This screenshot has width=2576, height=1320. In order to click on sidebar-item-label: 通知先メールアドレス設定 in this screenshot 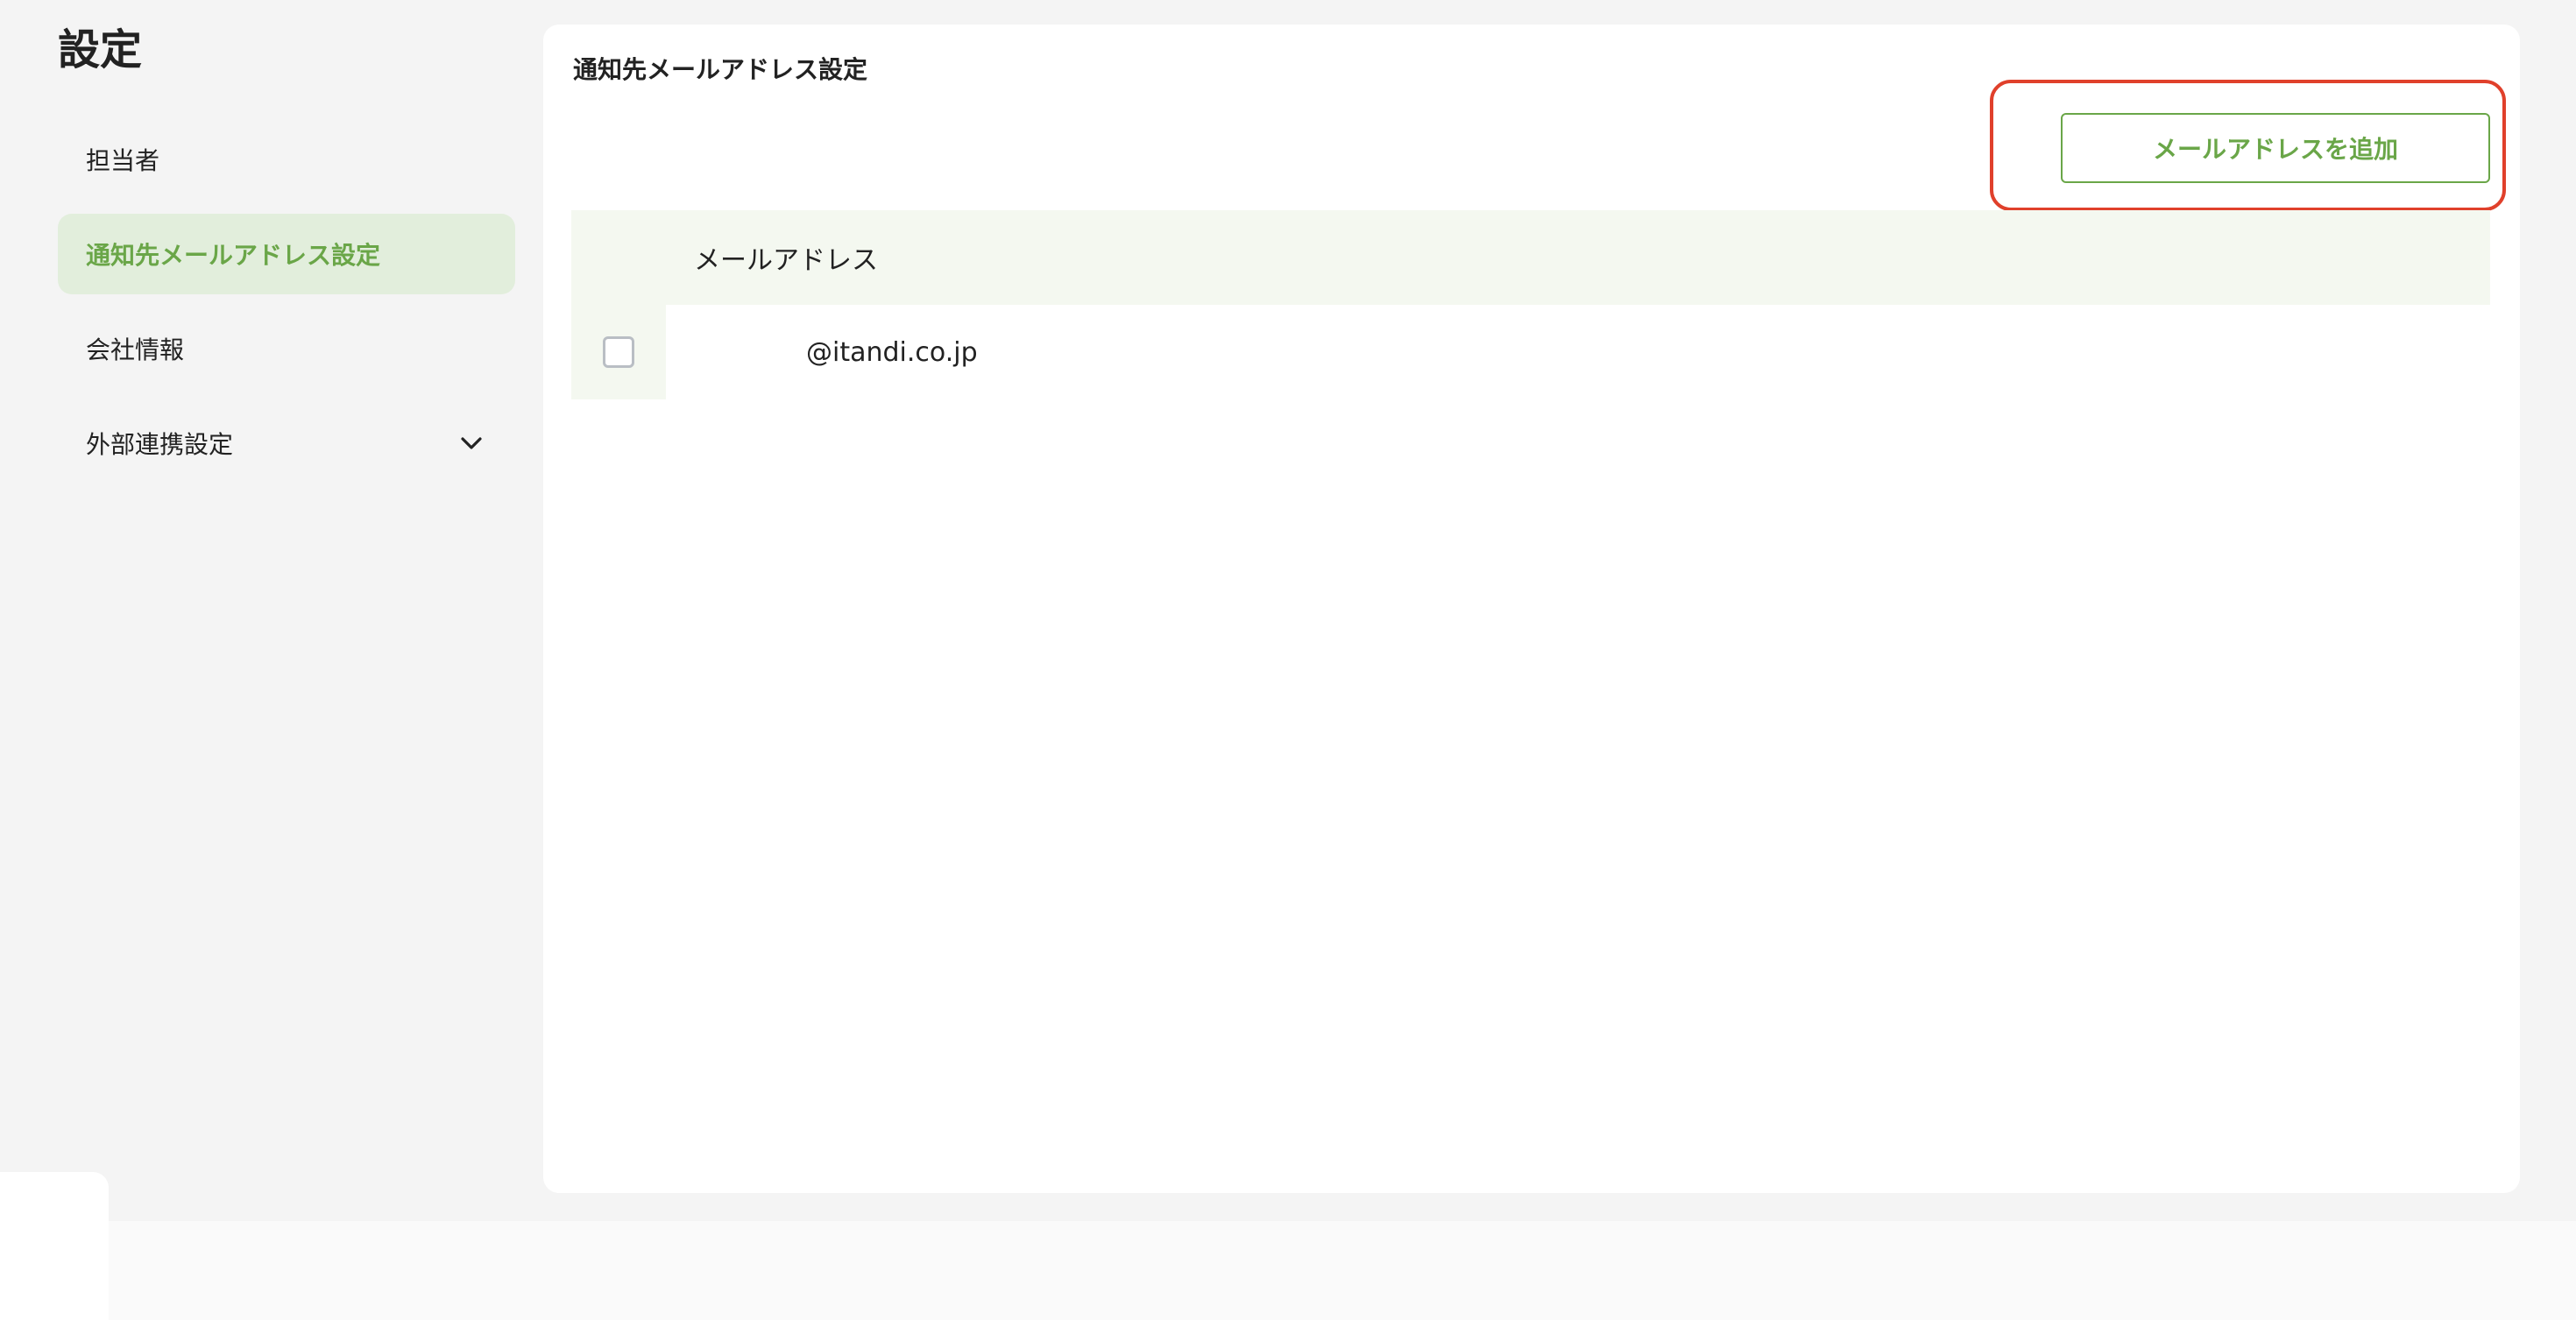, I will do `click(233, 255)`.